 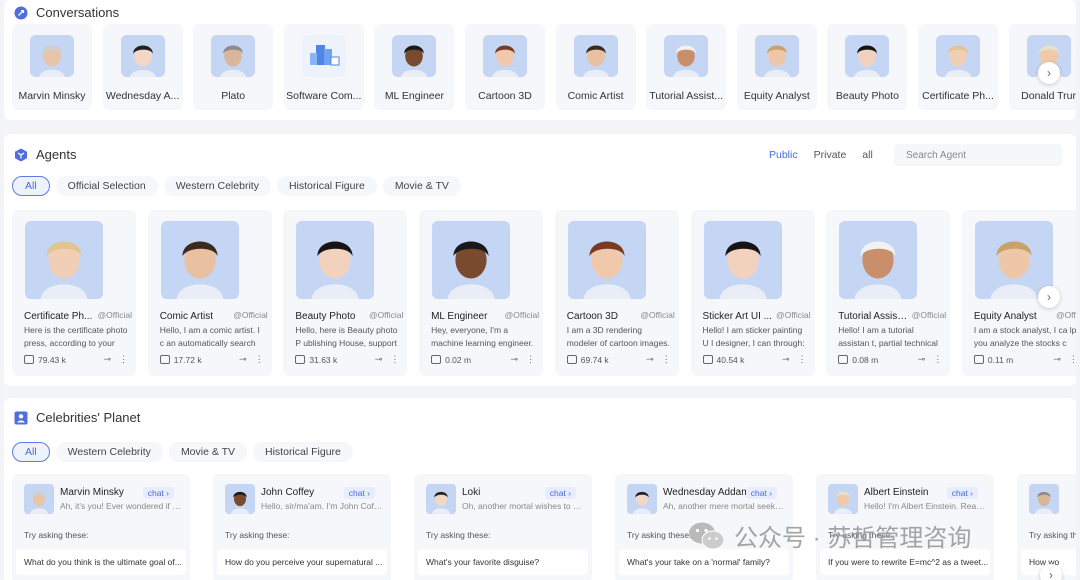 What do you see at coordinates (594, 359) in the screenshot?
I see `chat-count: 69.74 k` at bounding box center [594, 359].